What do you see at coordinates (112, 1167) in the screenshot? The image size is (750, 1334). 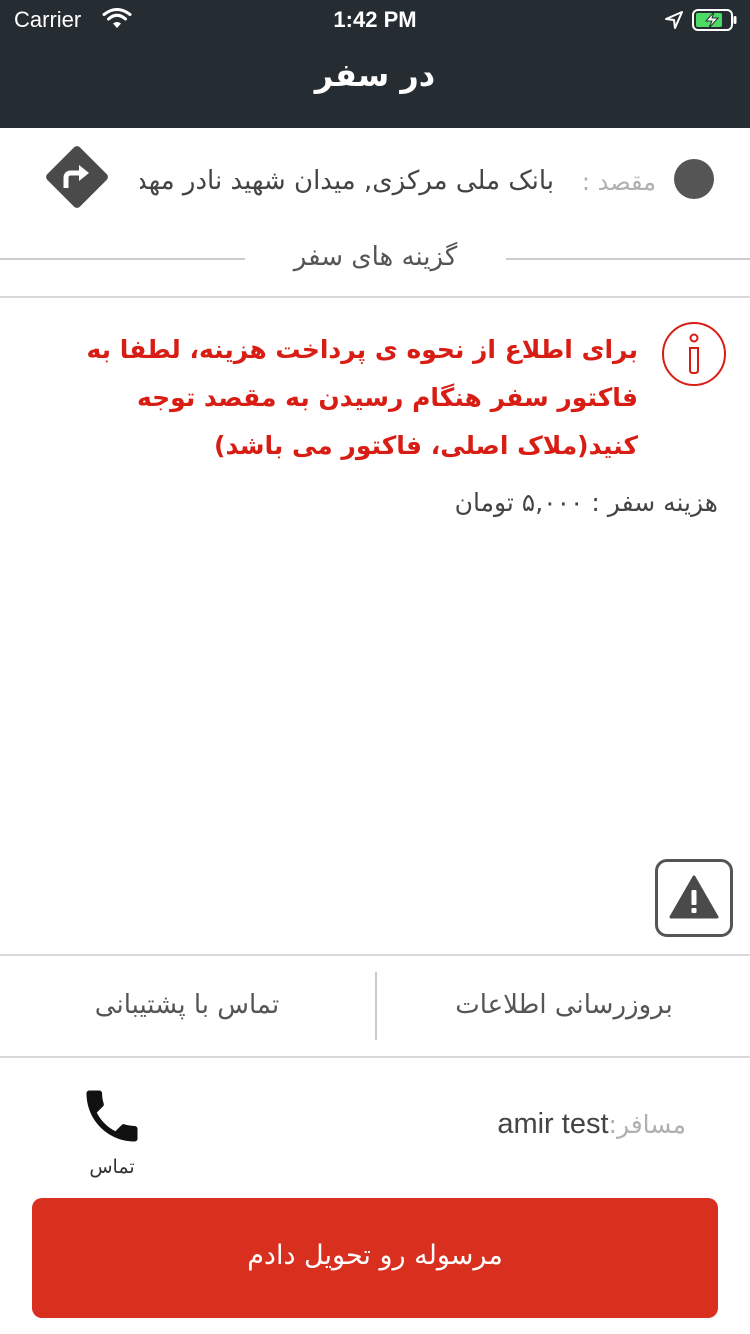 I see `call-label: تماس` at bounding box center [112, 1167].